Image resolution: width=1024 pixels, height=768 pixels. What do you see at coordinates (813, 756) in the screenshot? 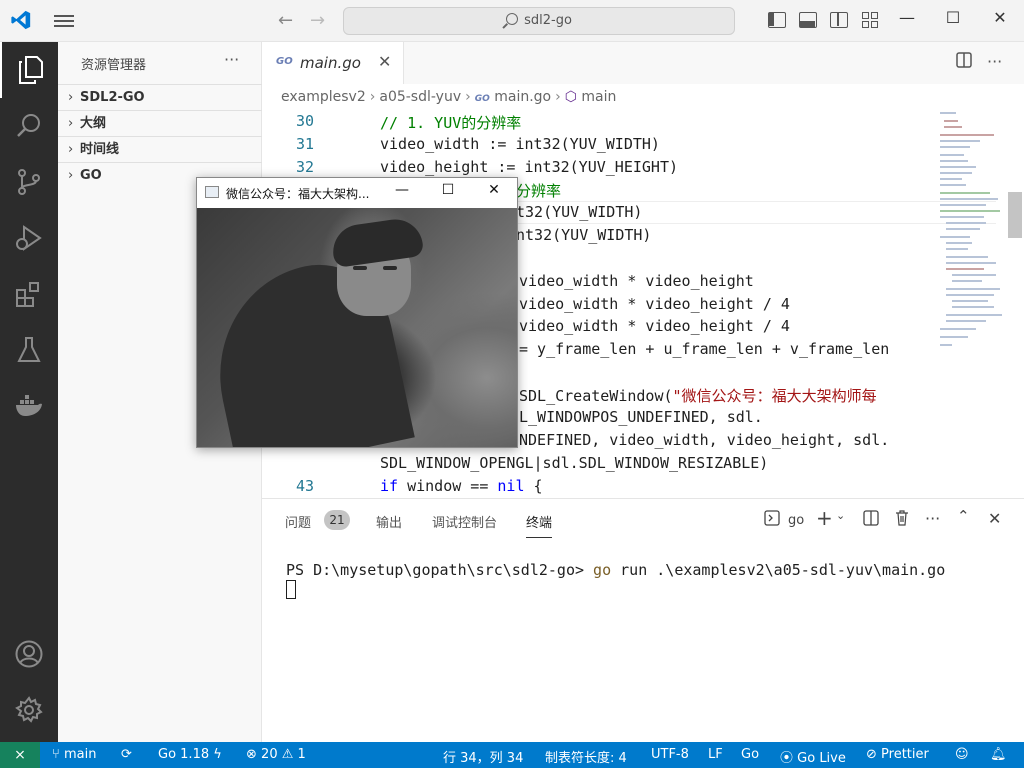
I see `go-live-status: ⦿ Go Live` at bounding box center [813, 756].